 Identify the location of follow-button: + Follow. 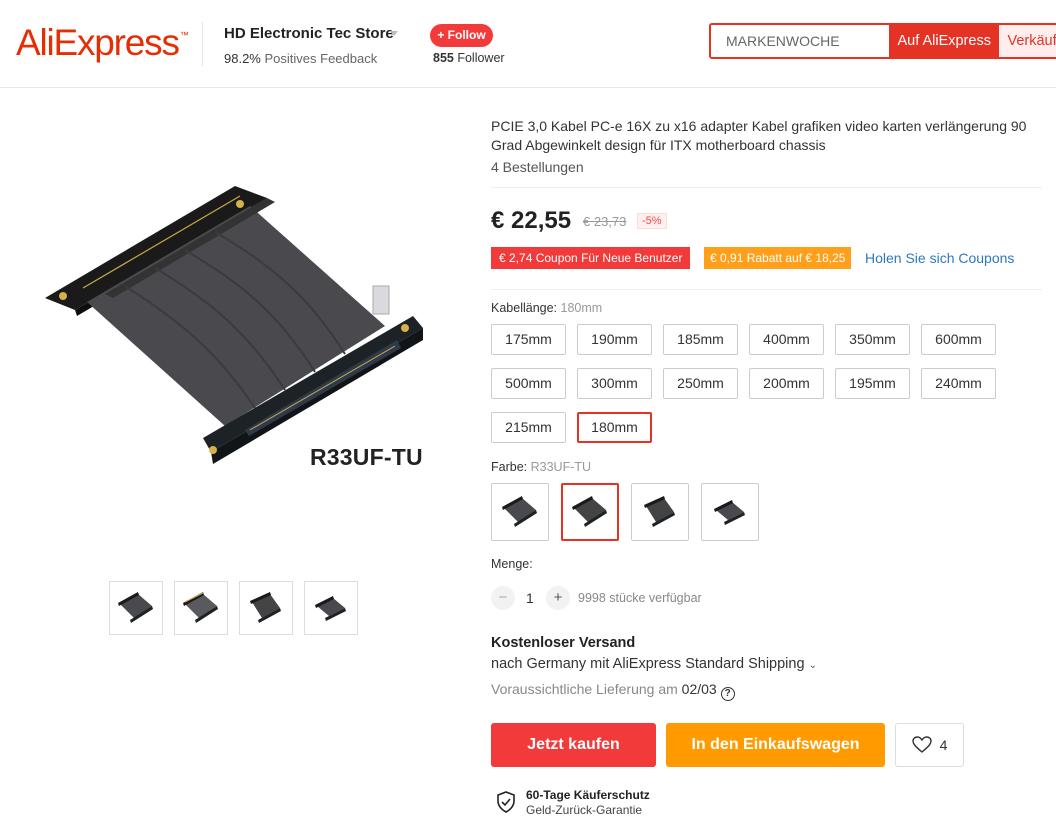
(461, 35).